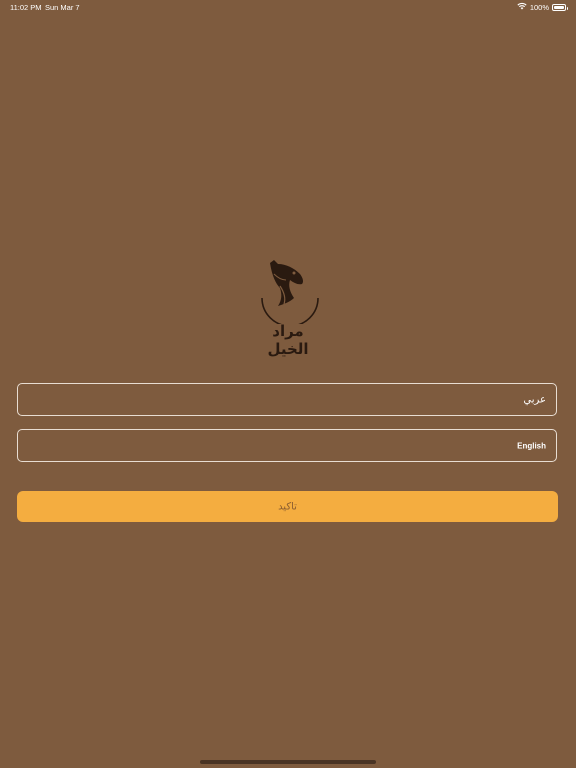 The height and width of the screenshot is (768, 576). Describe the element at coordinates (288, 340) in the screenshot. I see `logo-text: مراد الخيل` at that location.